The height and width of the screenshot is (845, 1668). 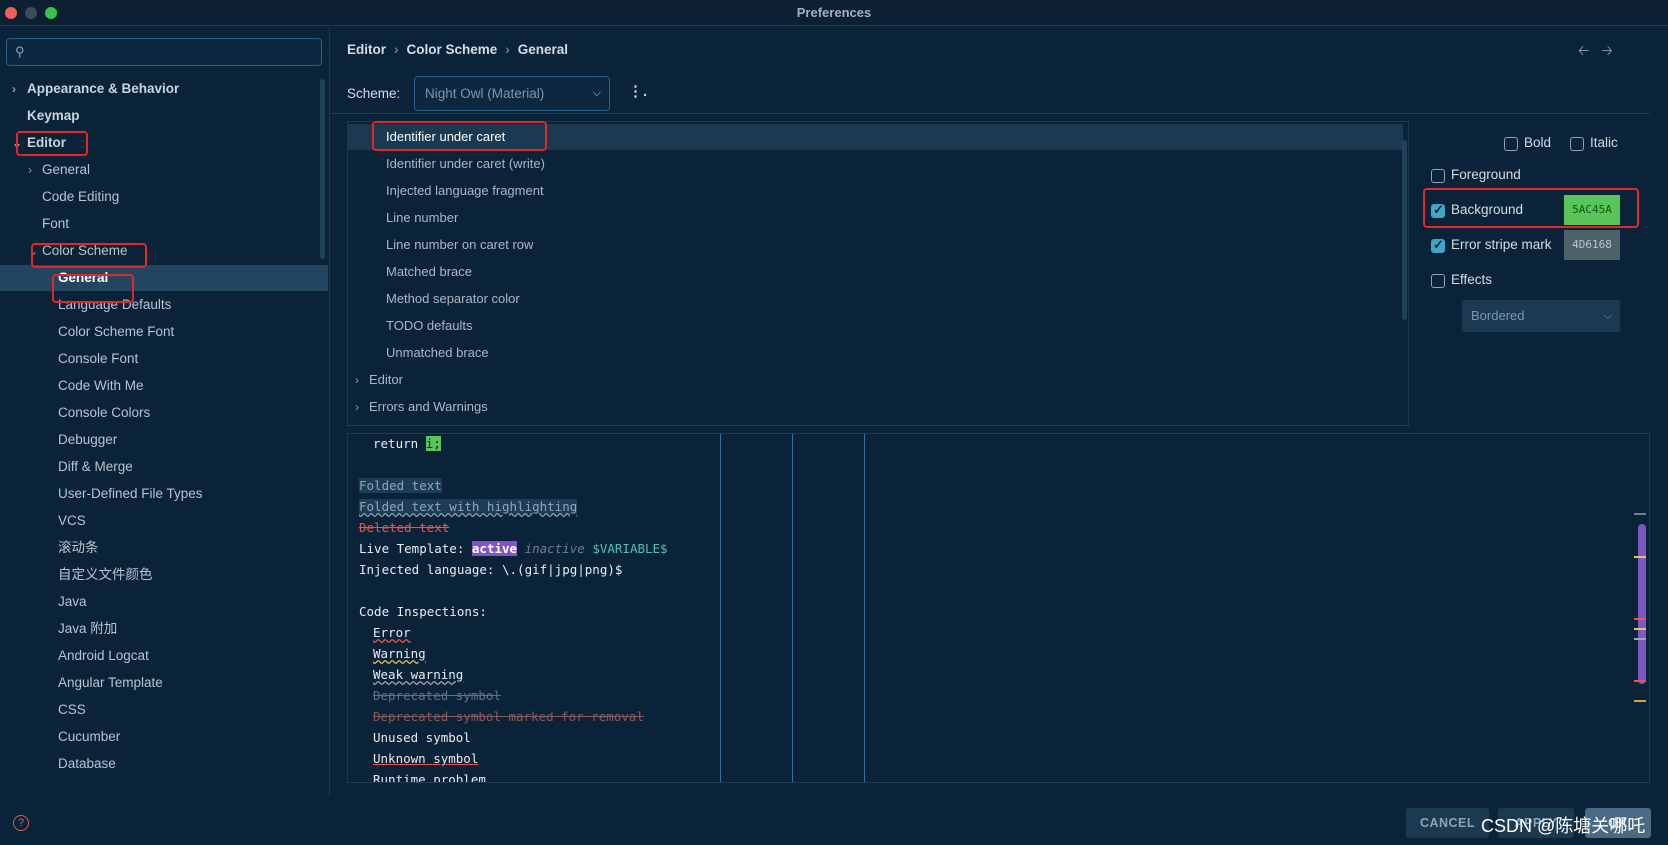 What do you see at coordinates (875, 326) in the screenshot?
I see `list-item: TODO defaults` at bounding box center [875, 326].